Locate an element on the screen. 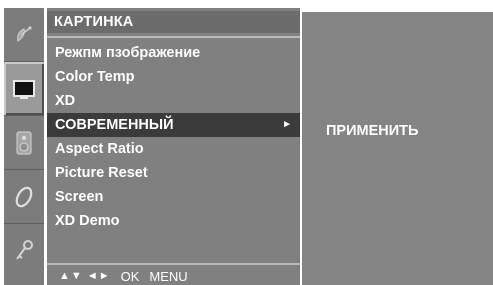  sidebar-item-time is located at coordinates (24, 197).